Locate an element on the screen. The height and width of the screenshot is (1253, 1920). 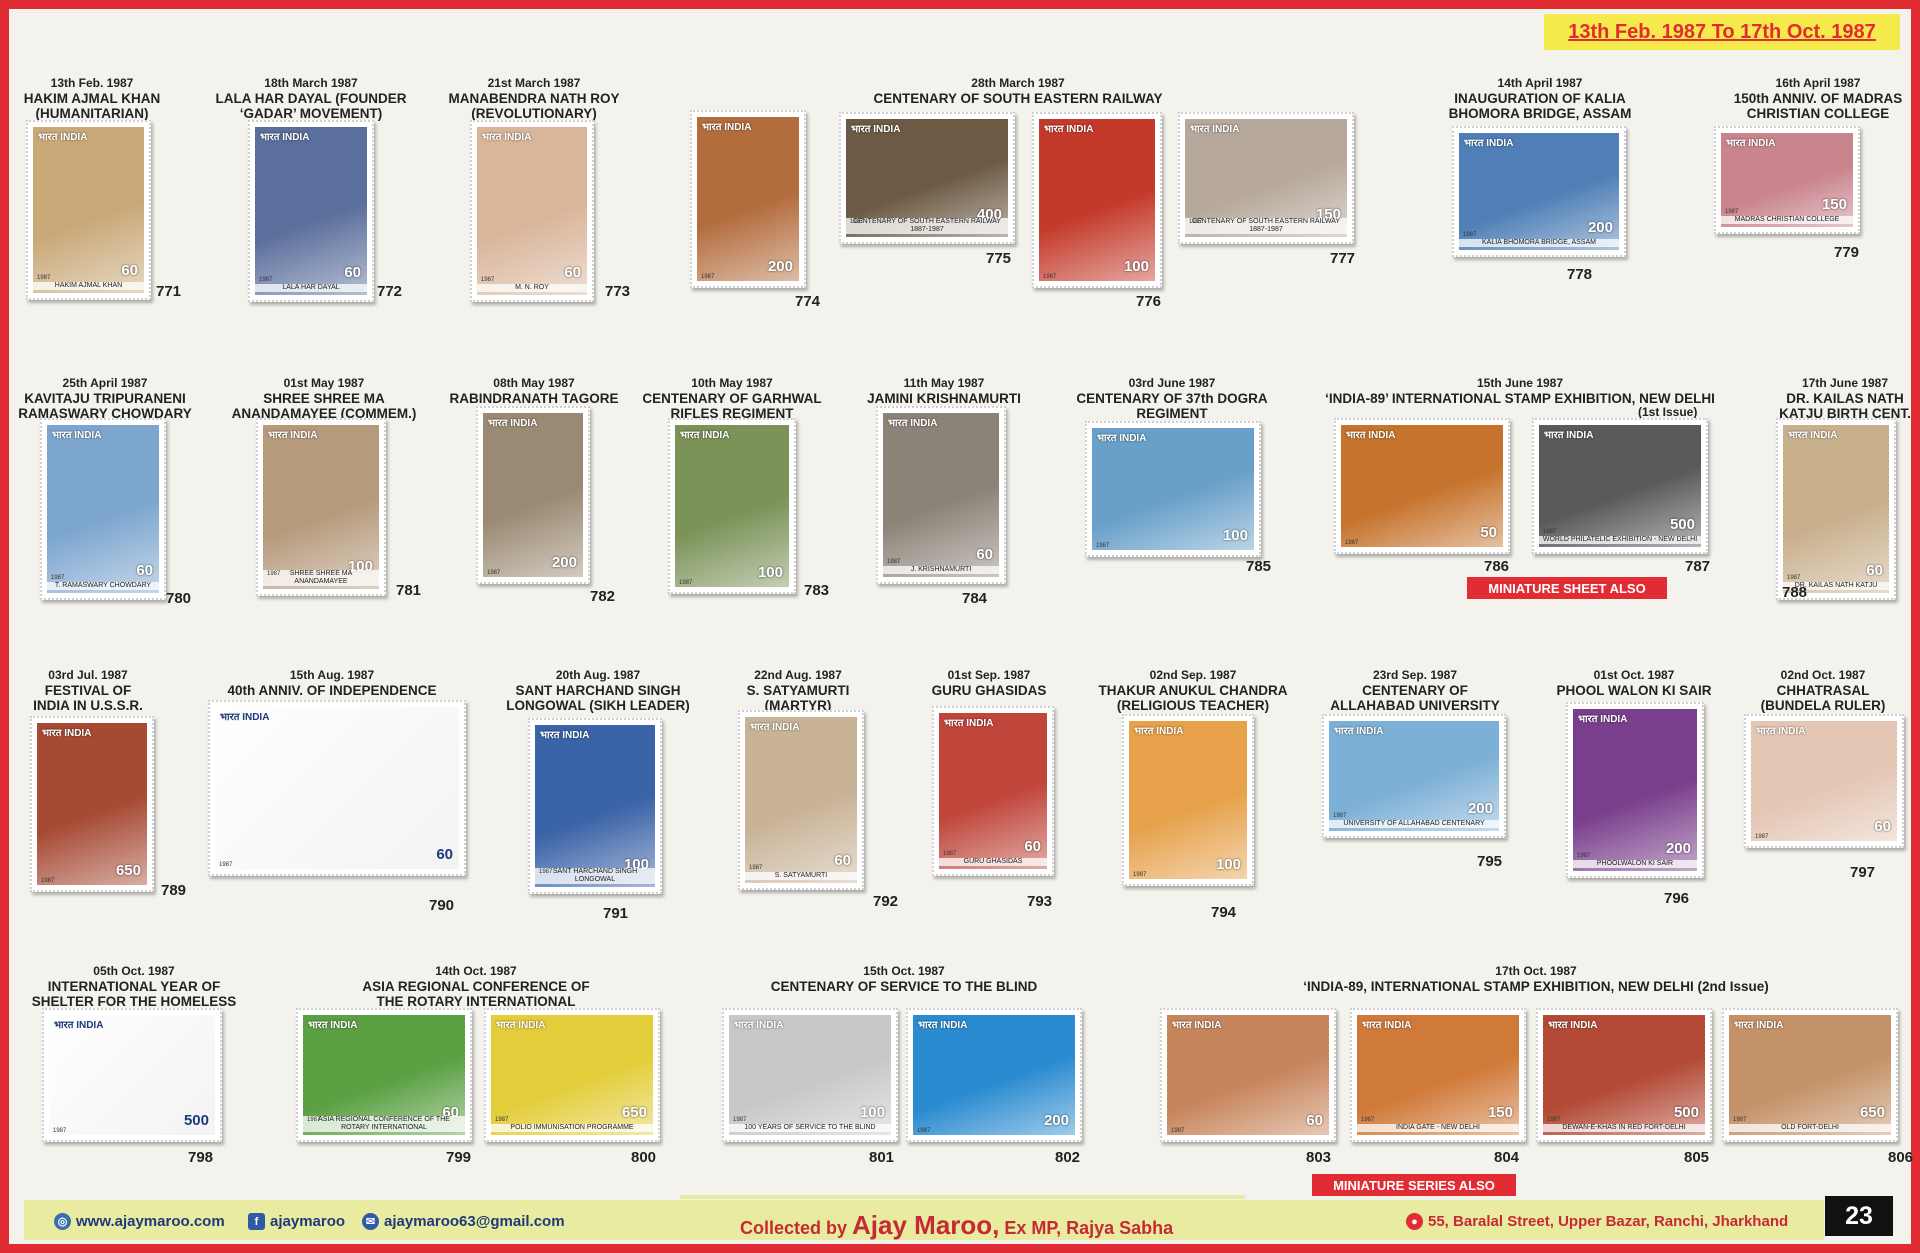
issue-title-line: THE ROTARY INTERNATIONAL is located at coordinates (476, 1001).